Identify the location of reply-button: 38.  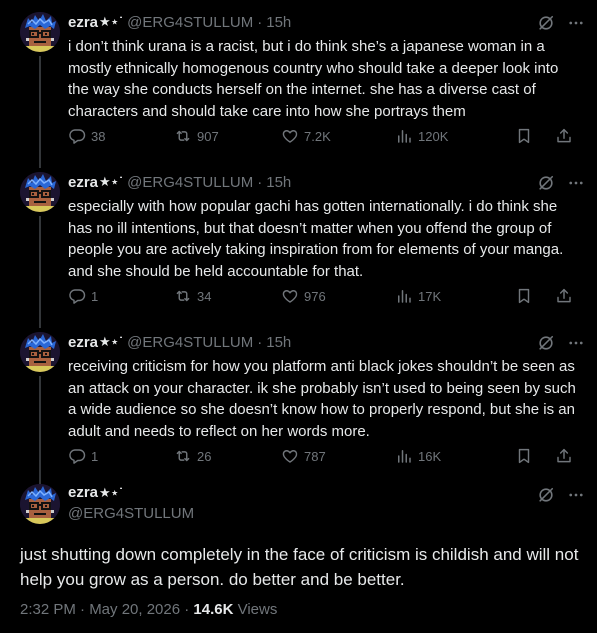
(121, 136).